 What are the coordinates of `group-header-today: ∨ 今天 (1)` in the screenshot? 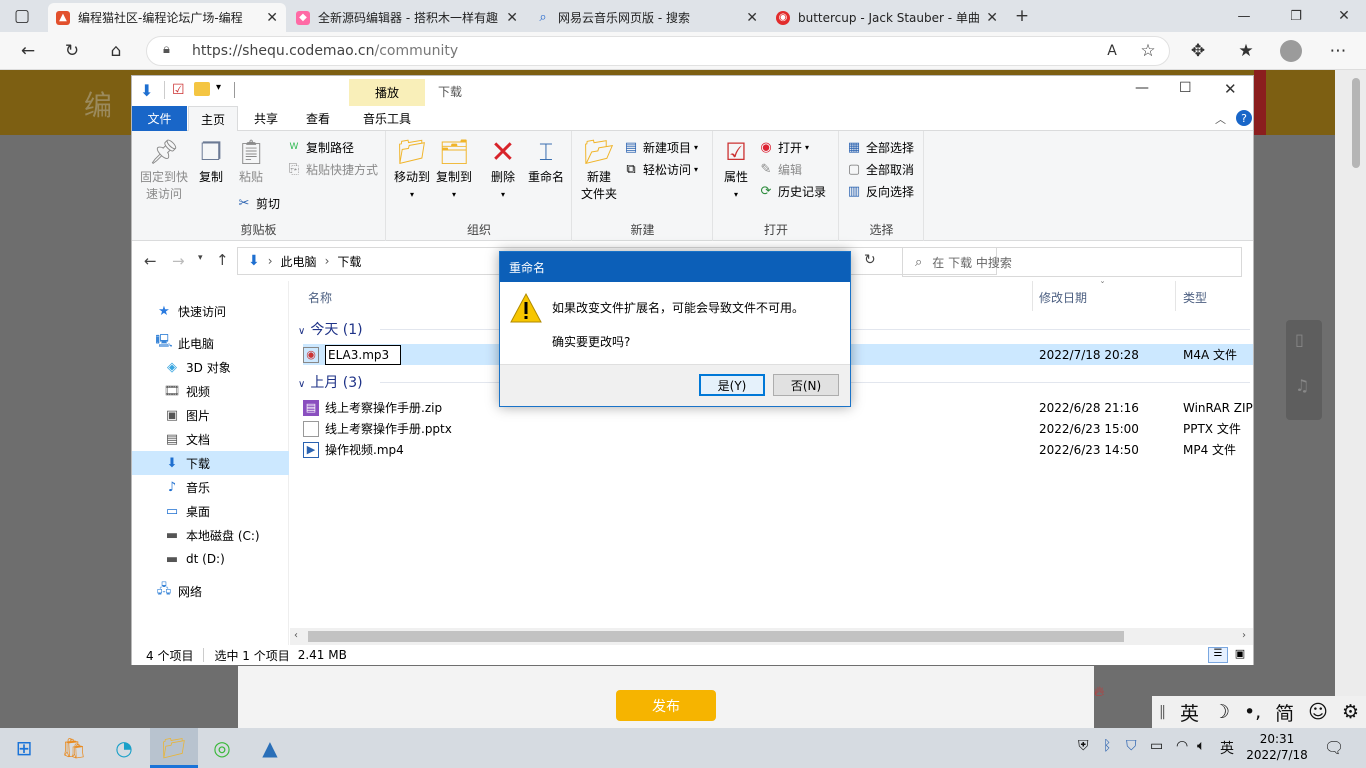 It's located at (330, 329).